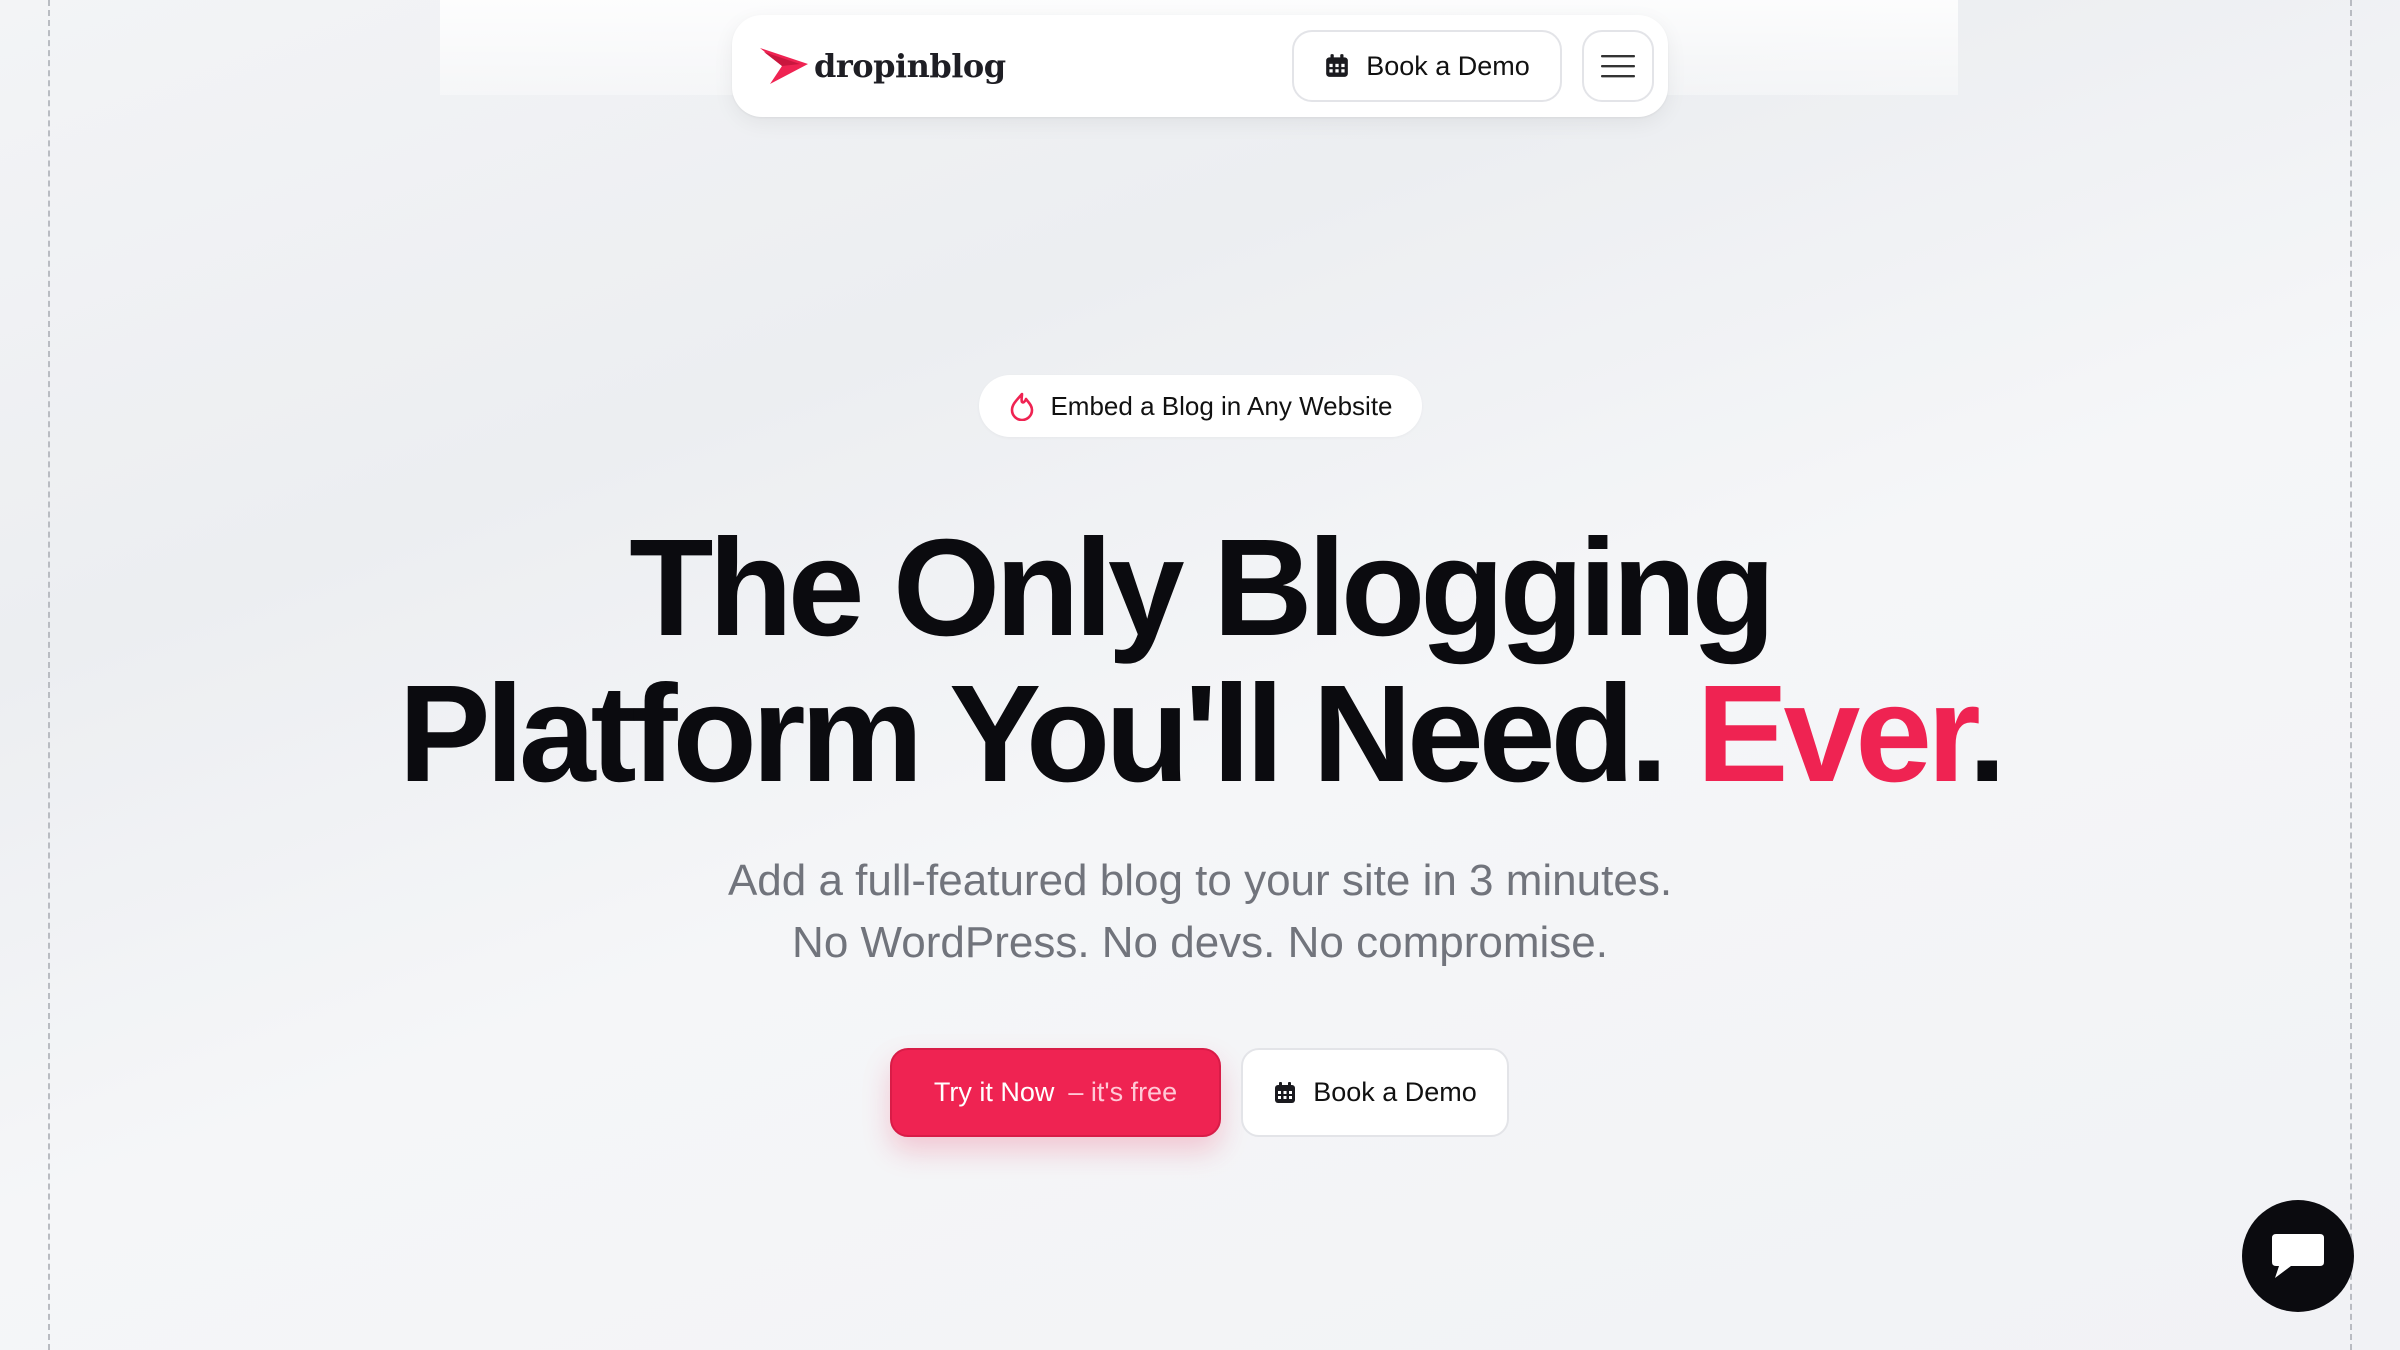 The height and width of the screenshot is (1350, 2400). Describe the element at coordinates (1834, 734) in the screenshot. I see `headline-accent-word: Ever` at that location.